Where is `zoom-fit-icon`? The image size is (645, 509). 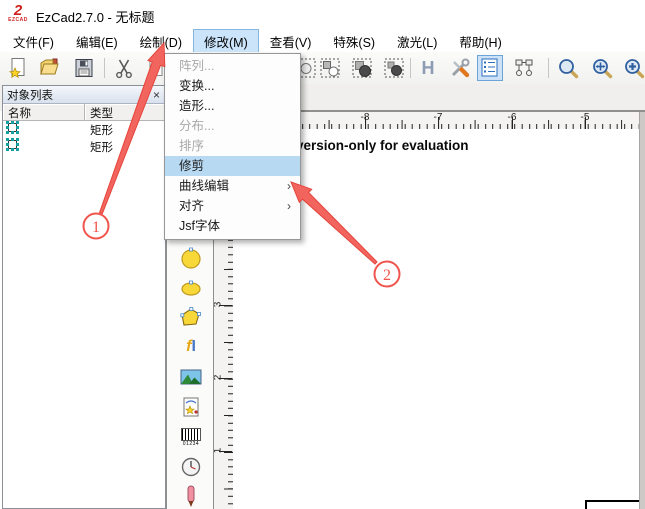 zoom-fit-icon is located at coordinates (602, 68).